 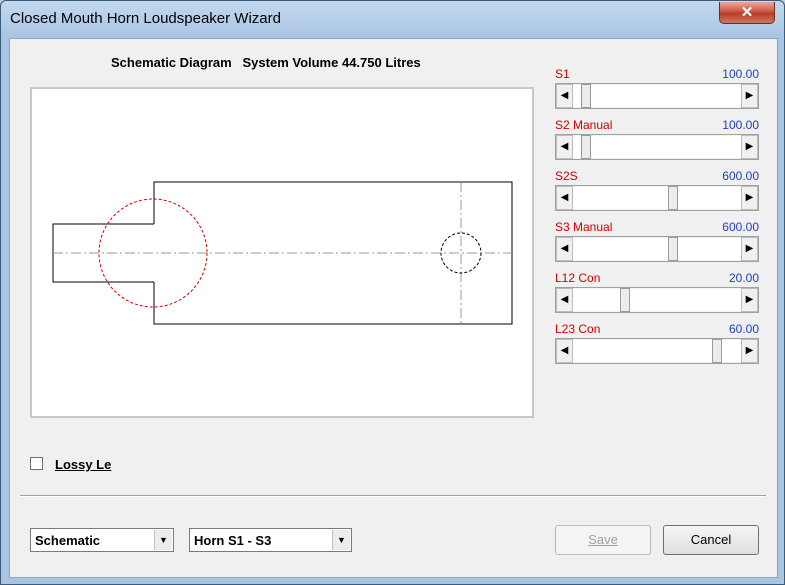 What do you see at coordinates (102, 540) in the screenshot?
I see `view-select: Schematic ▼` at bounding box center [102, 540].